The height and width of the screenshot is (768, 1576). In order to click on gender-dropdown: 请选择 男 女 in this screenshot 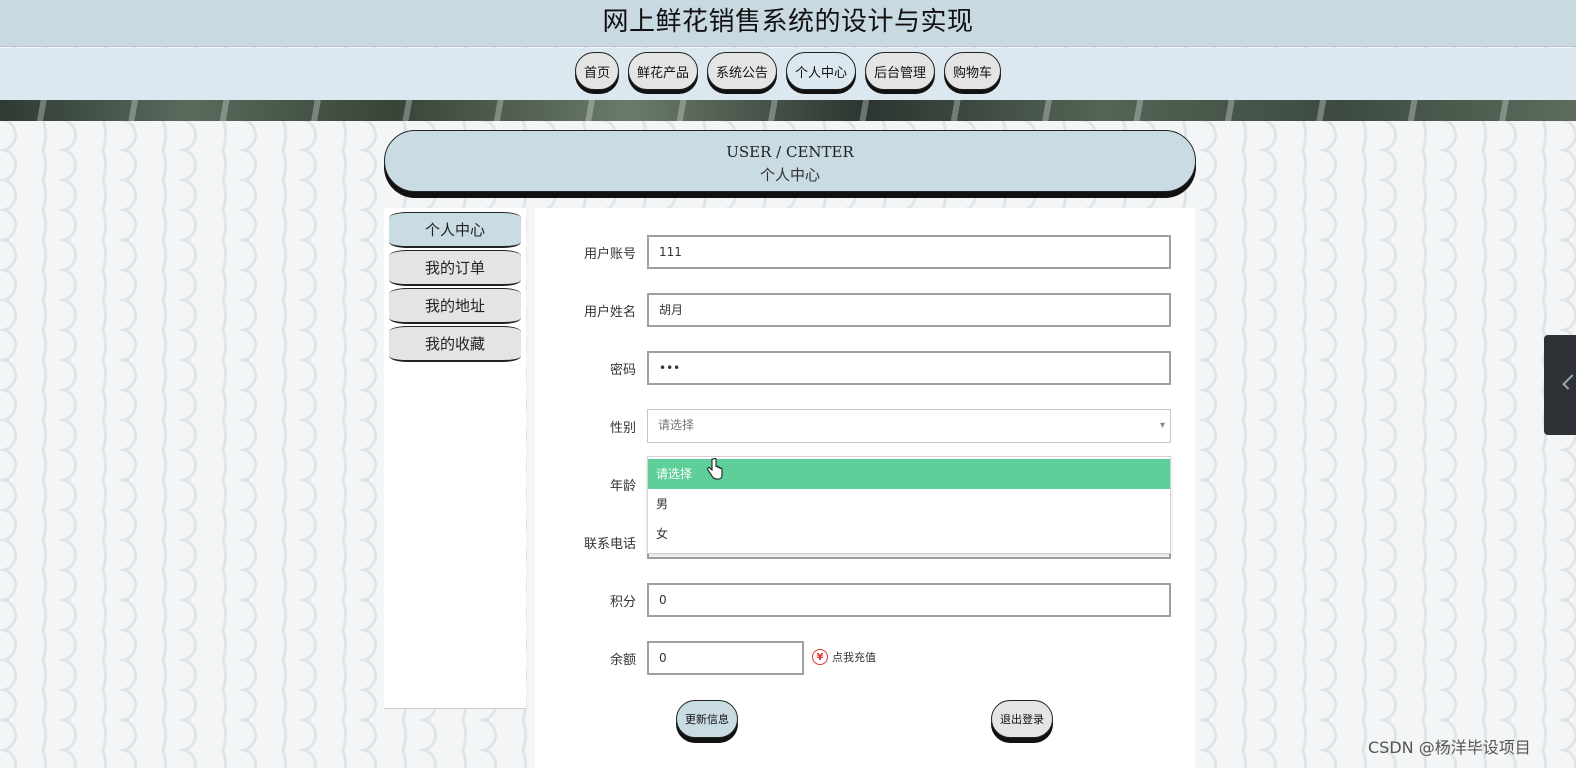, I will do `click(909, 505)`.